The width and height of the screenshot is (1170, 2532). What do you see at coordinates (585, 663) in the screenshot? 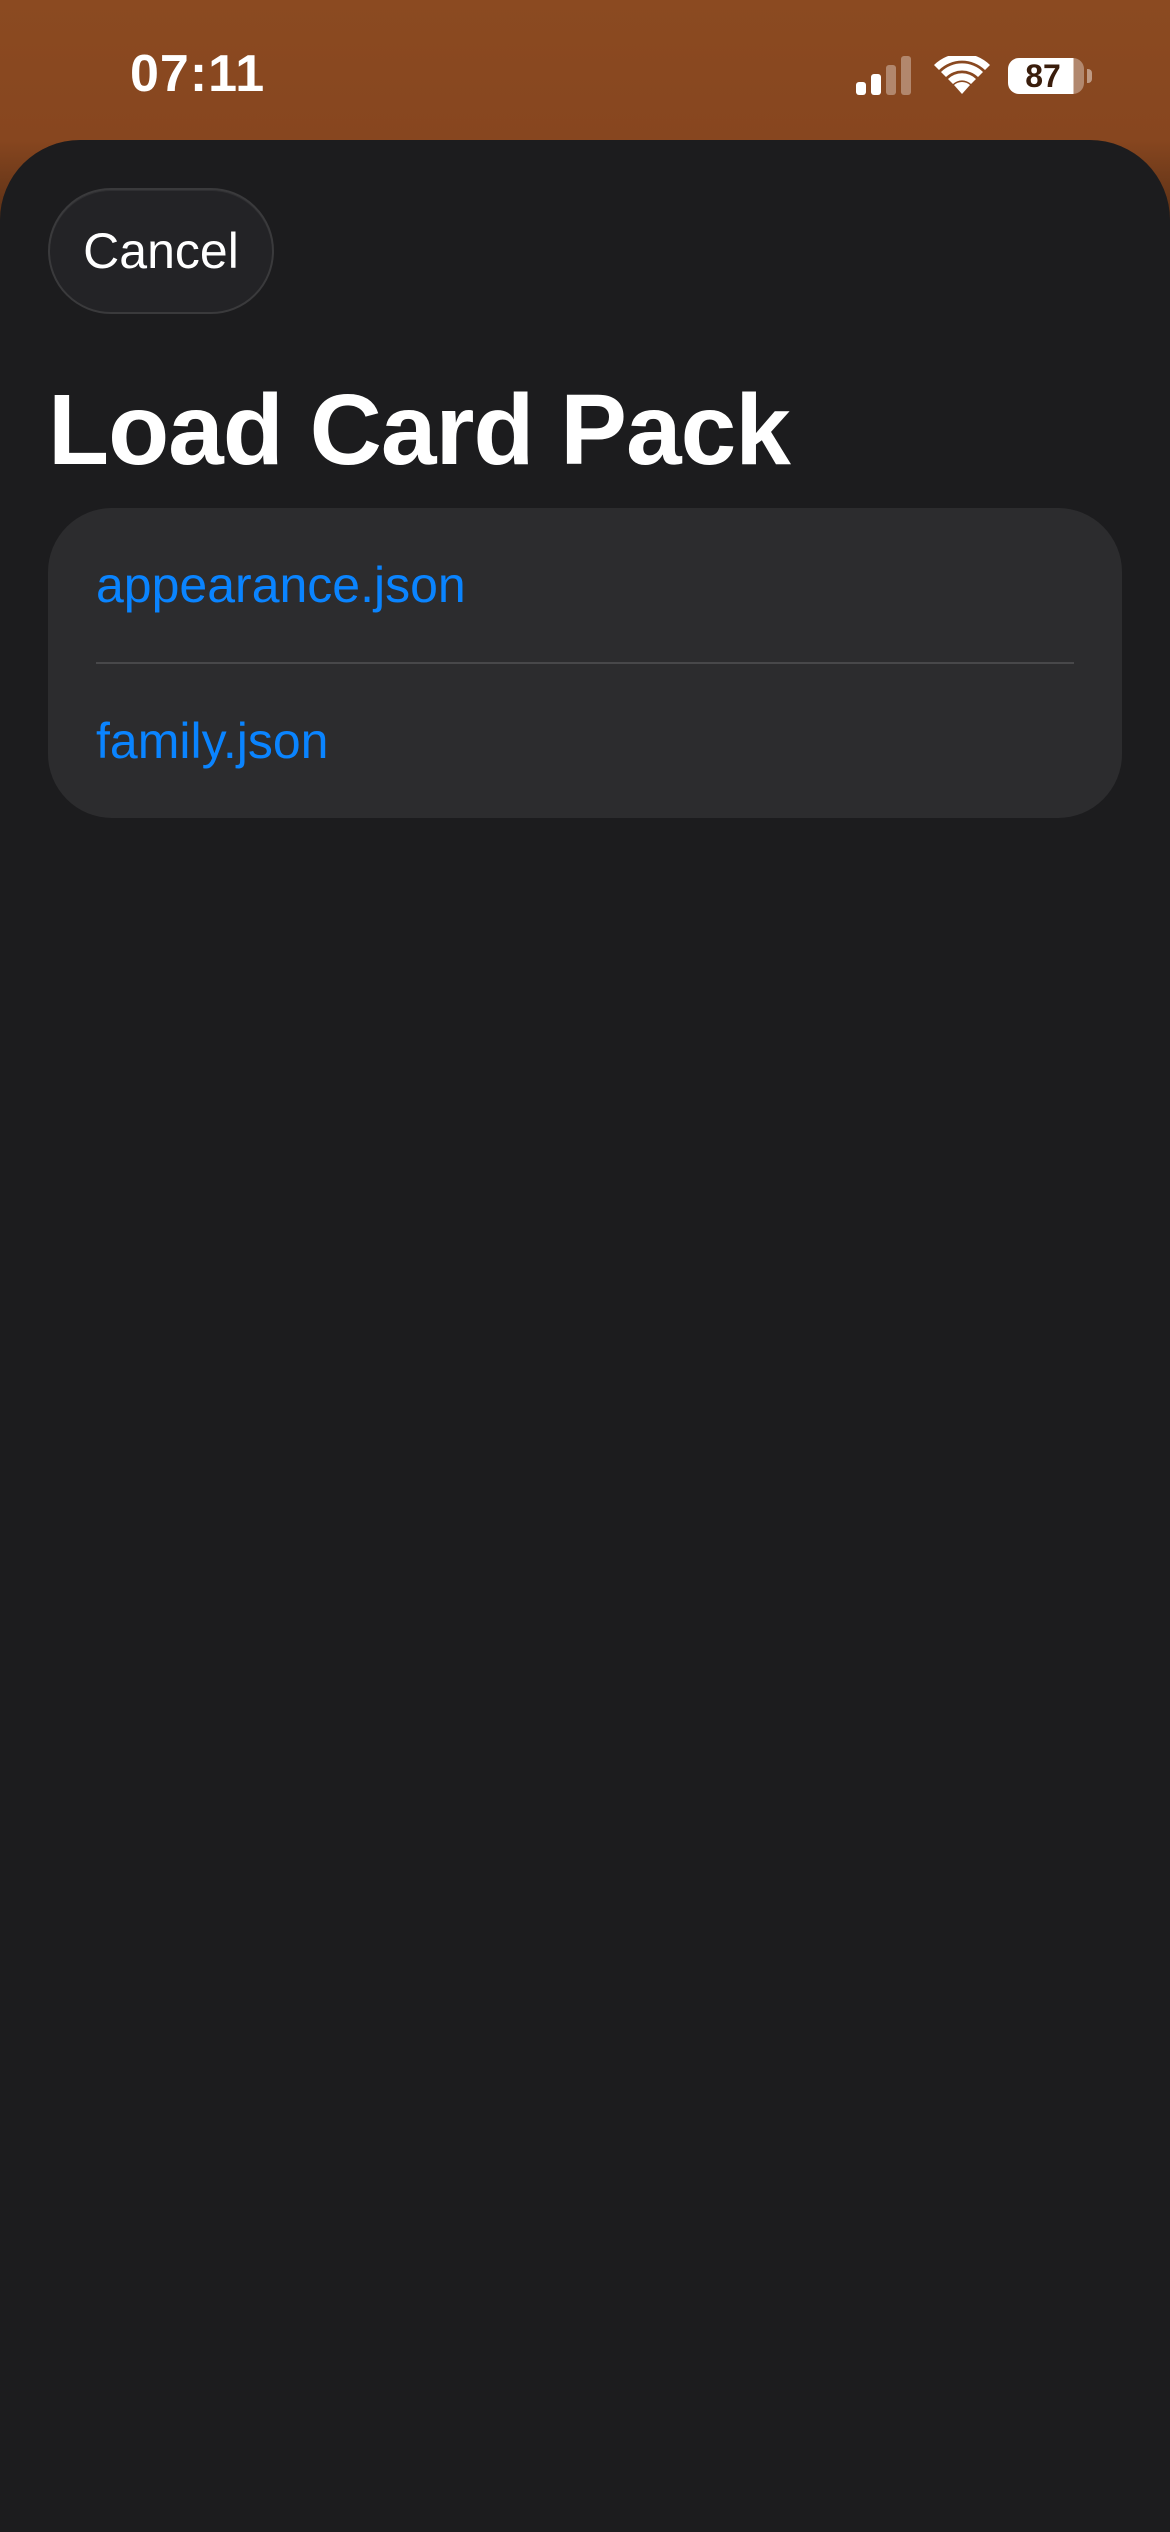
I see `file-list: appearance.json family.json` at bounding box center [585, 663].